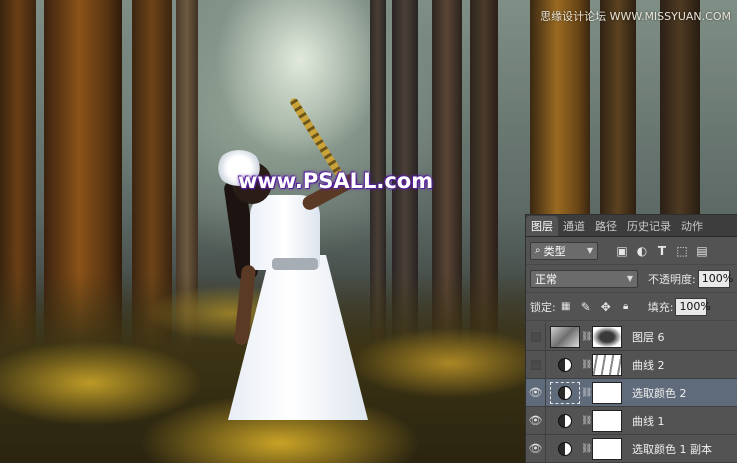  Describe the element at coordinates (692, 226) in the screenshot. I see `tab-actions: 动作` at that location.